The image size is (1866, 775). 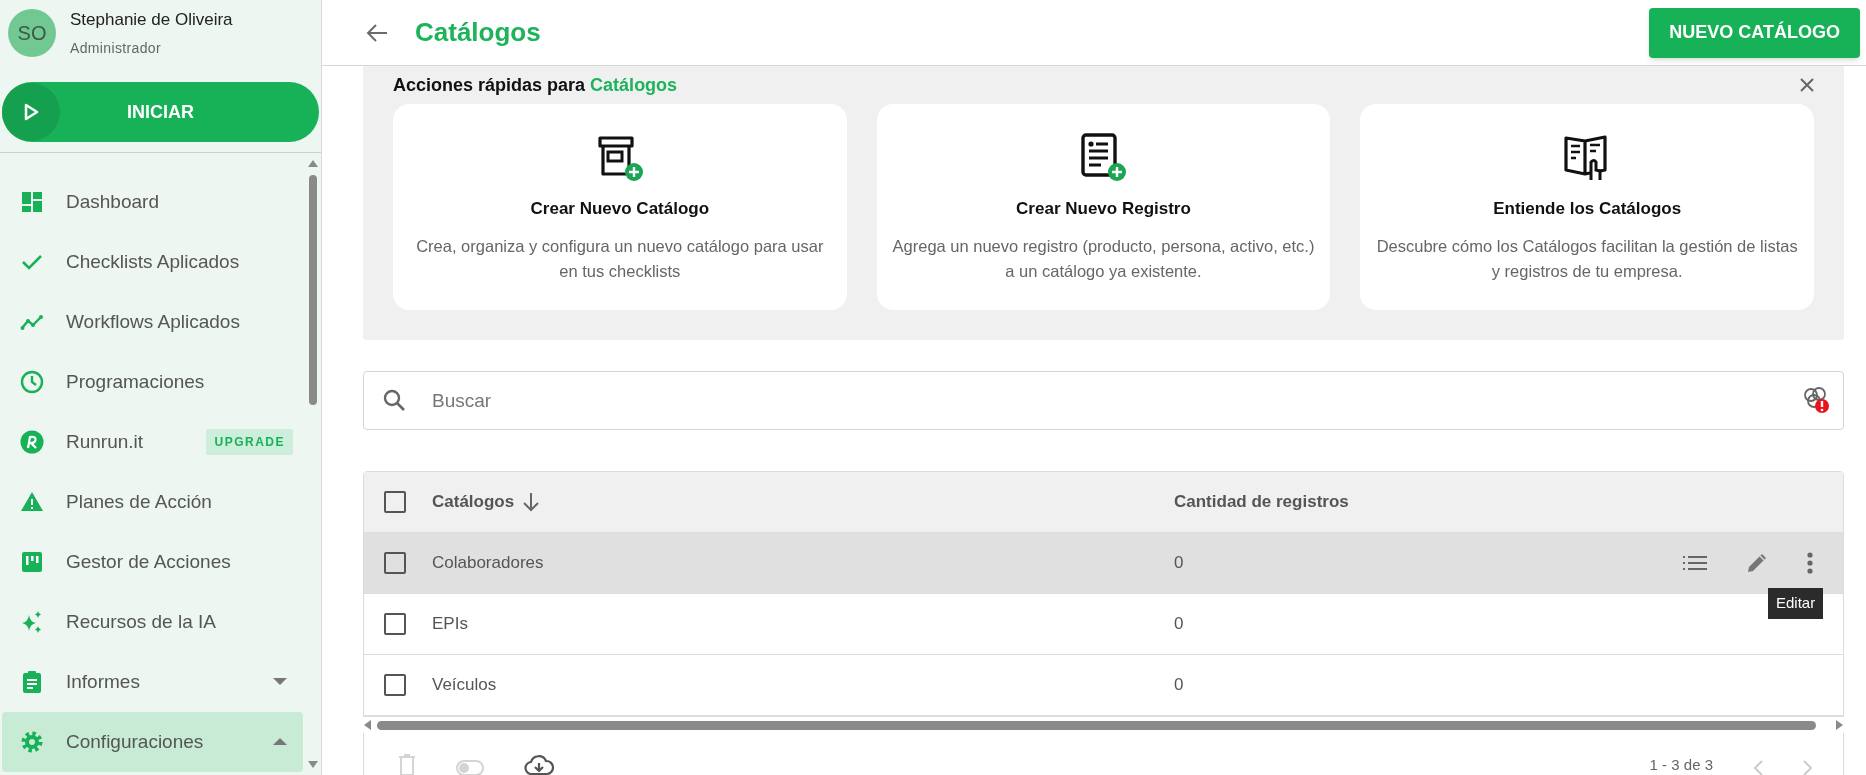 What do you see at coordinates (151, 19) in the screenshot?
I see `user-name: Stephanie de Oliveira` at bounding box center [151, 19].